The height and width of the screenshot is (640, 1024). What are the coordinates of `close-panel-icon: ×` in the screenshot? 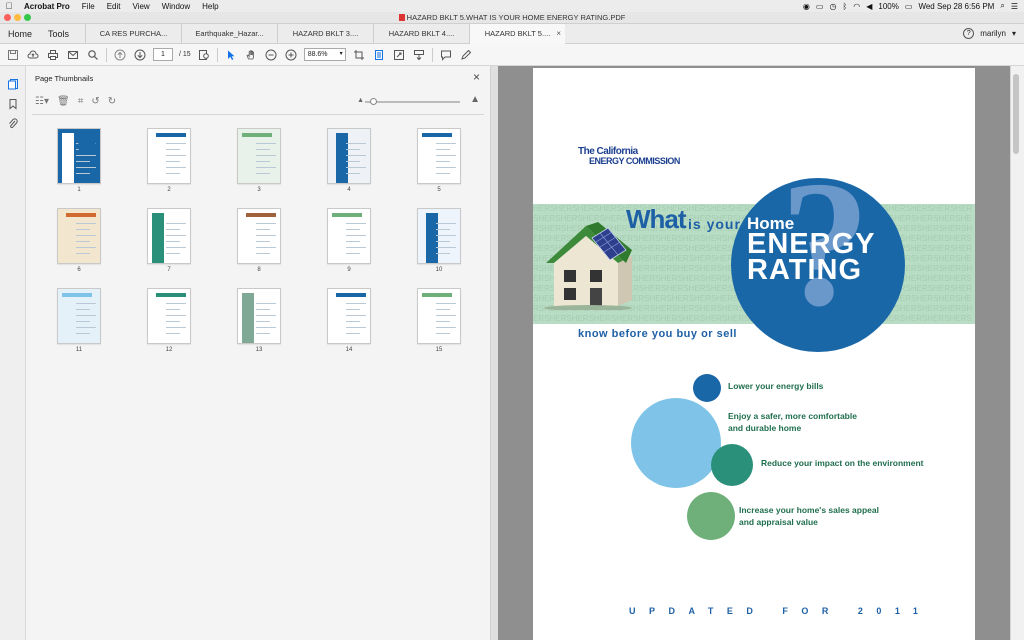 It's located at (476, 77).